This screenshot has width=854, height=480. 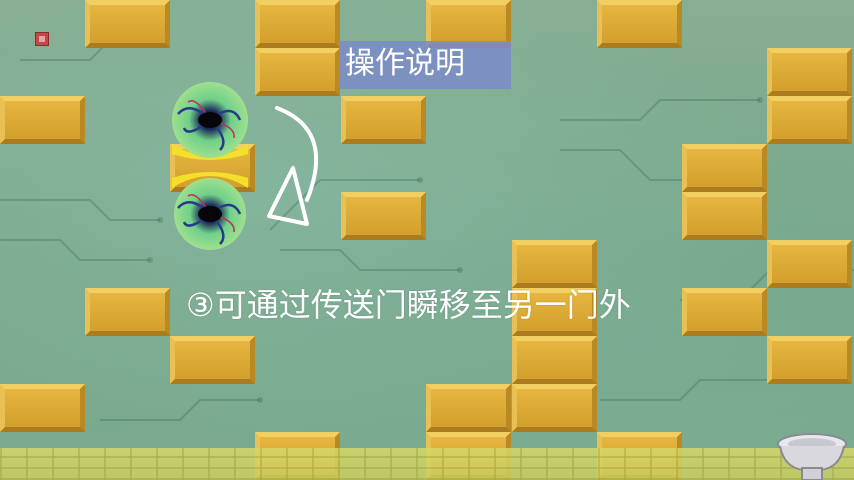 What do you see at coordinates (405, 63) in the screenshot?
I see `page-title: 操作说明` at bounding box center [405, 63].